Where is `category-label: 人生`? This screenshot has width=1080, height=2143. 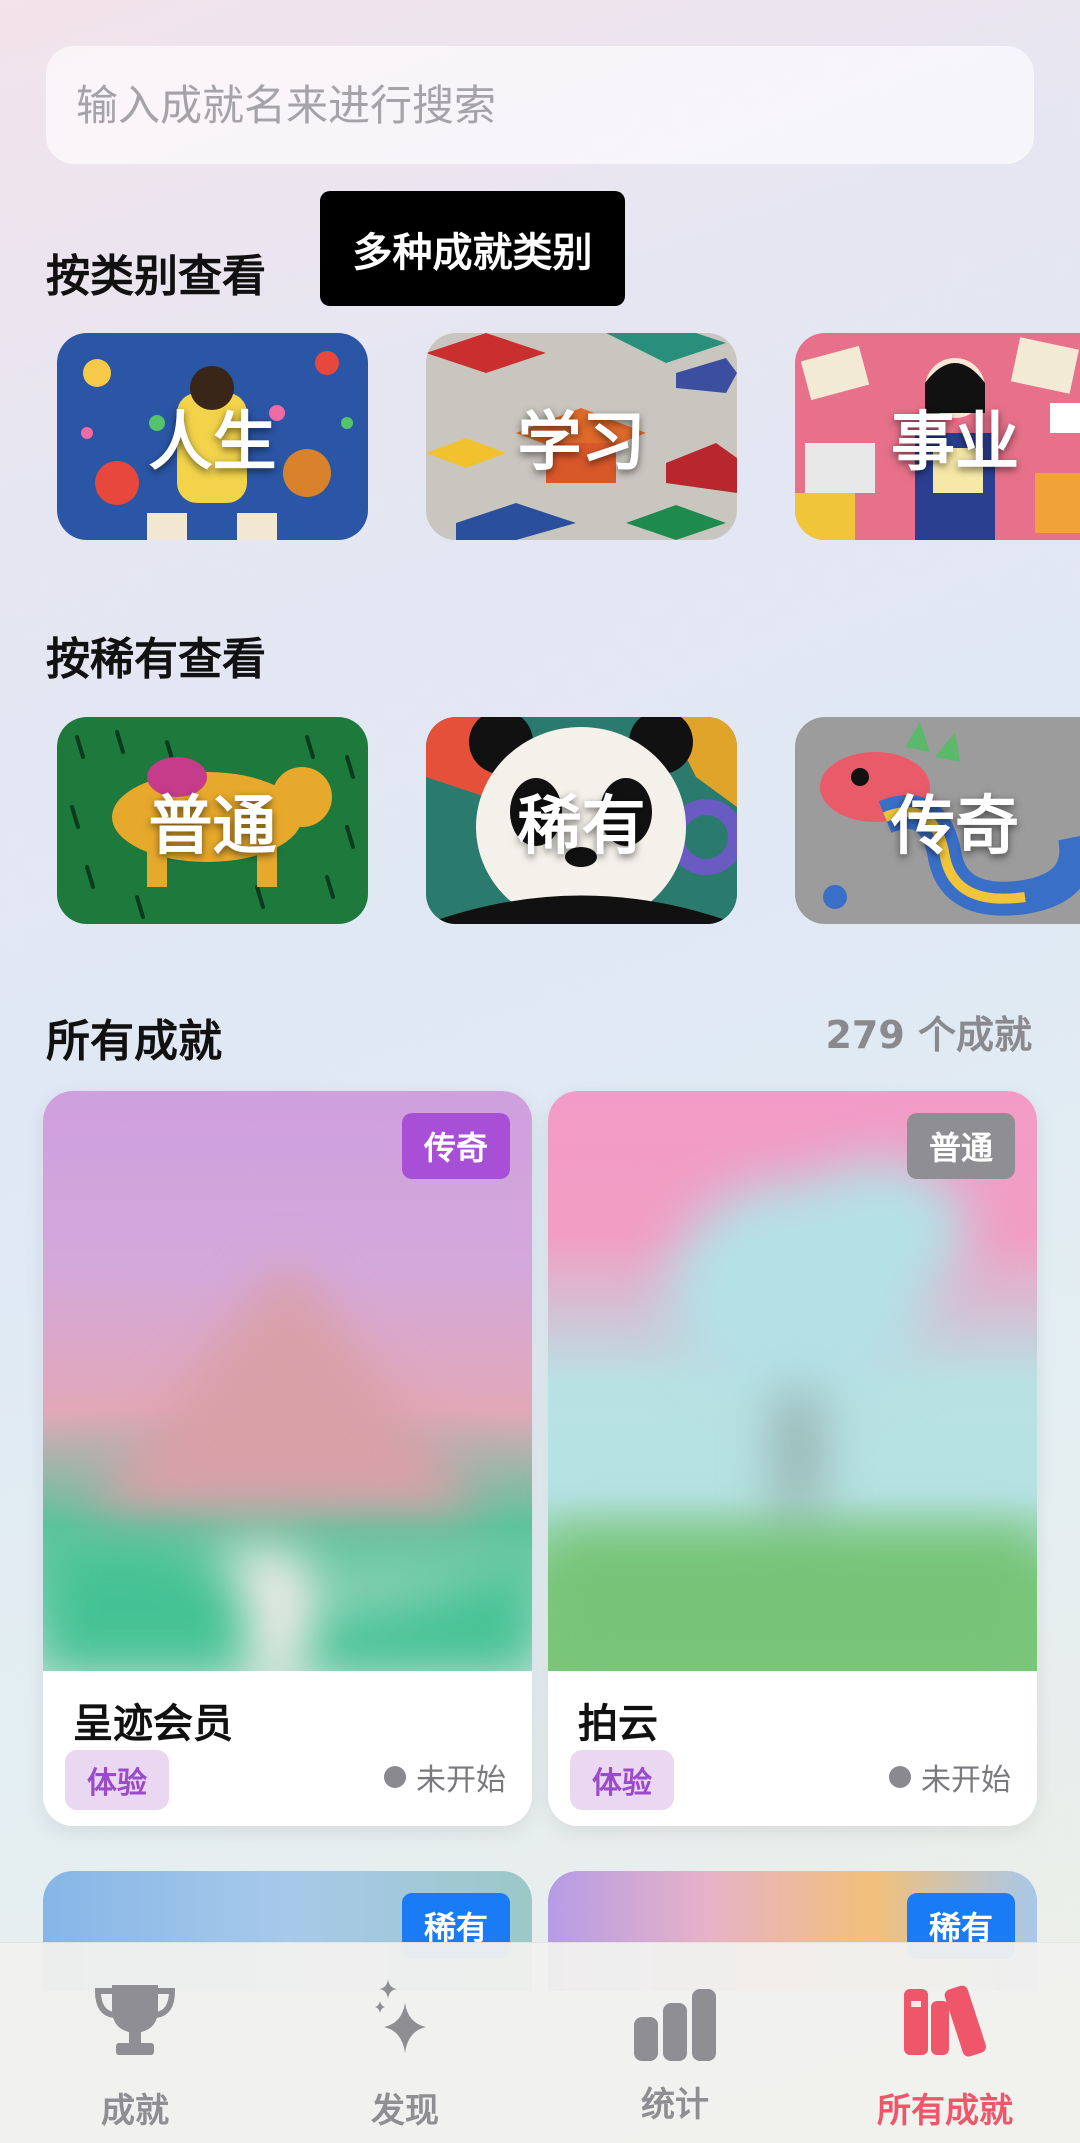 category-label: 人生 is located at coordinates (212, 442).